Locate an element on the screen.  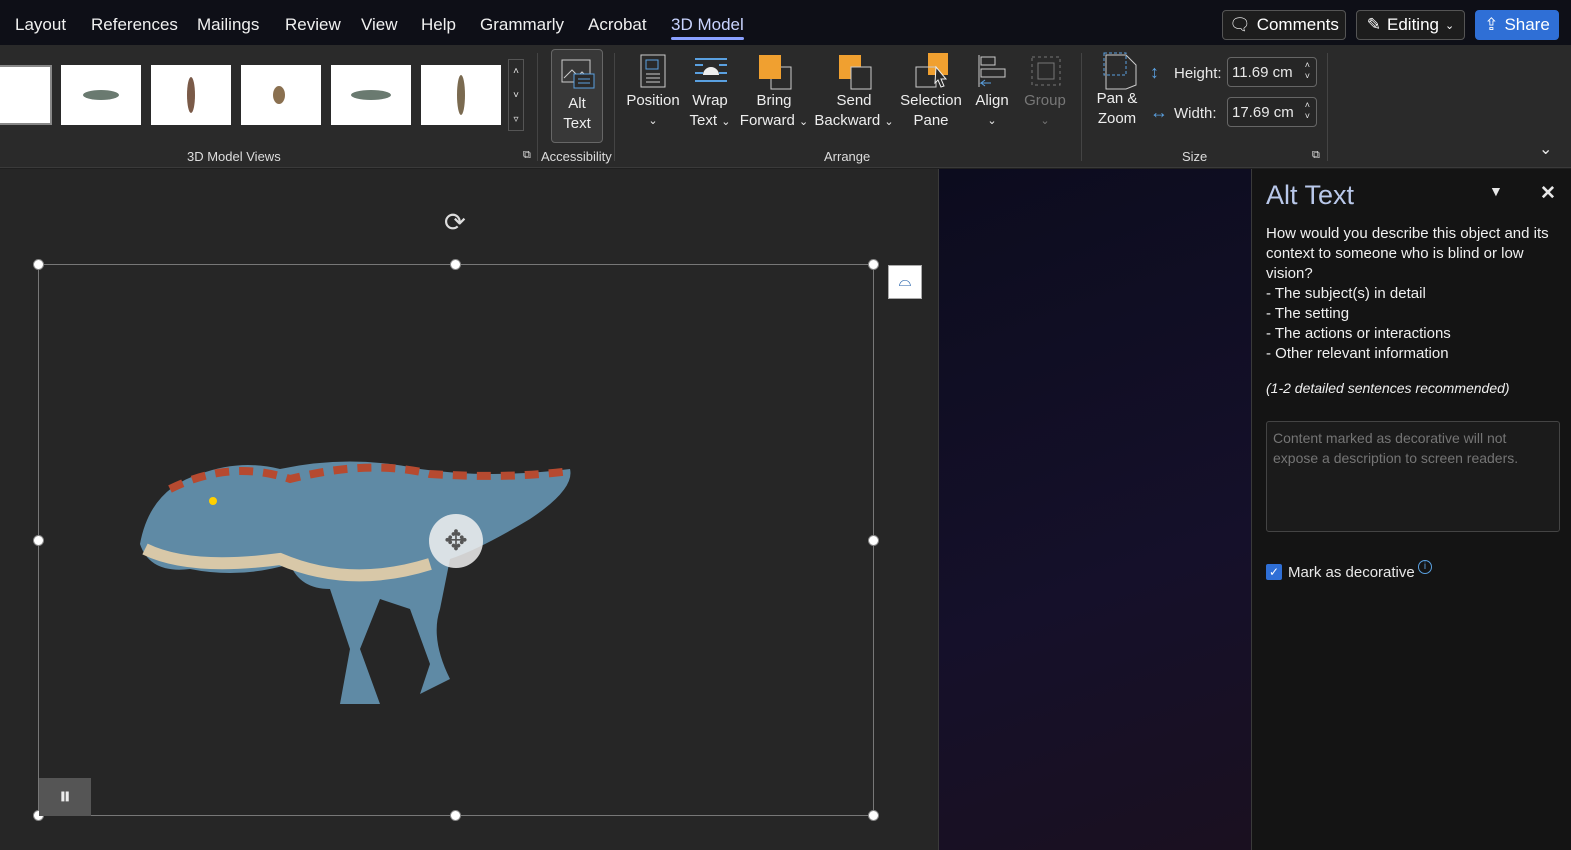
position-icon is located at coordinates (653, 71).